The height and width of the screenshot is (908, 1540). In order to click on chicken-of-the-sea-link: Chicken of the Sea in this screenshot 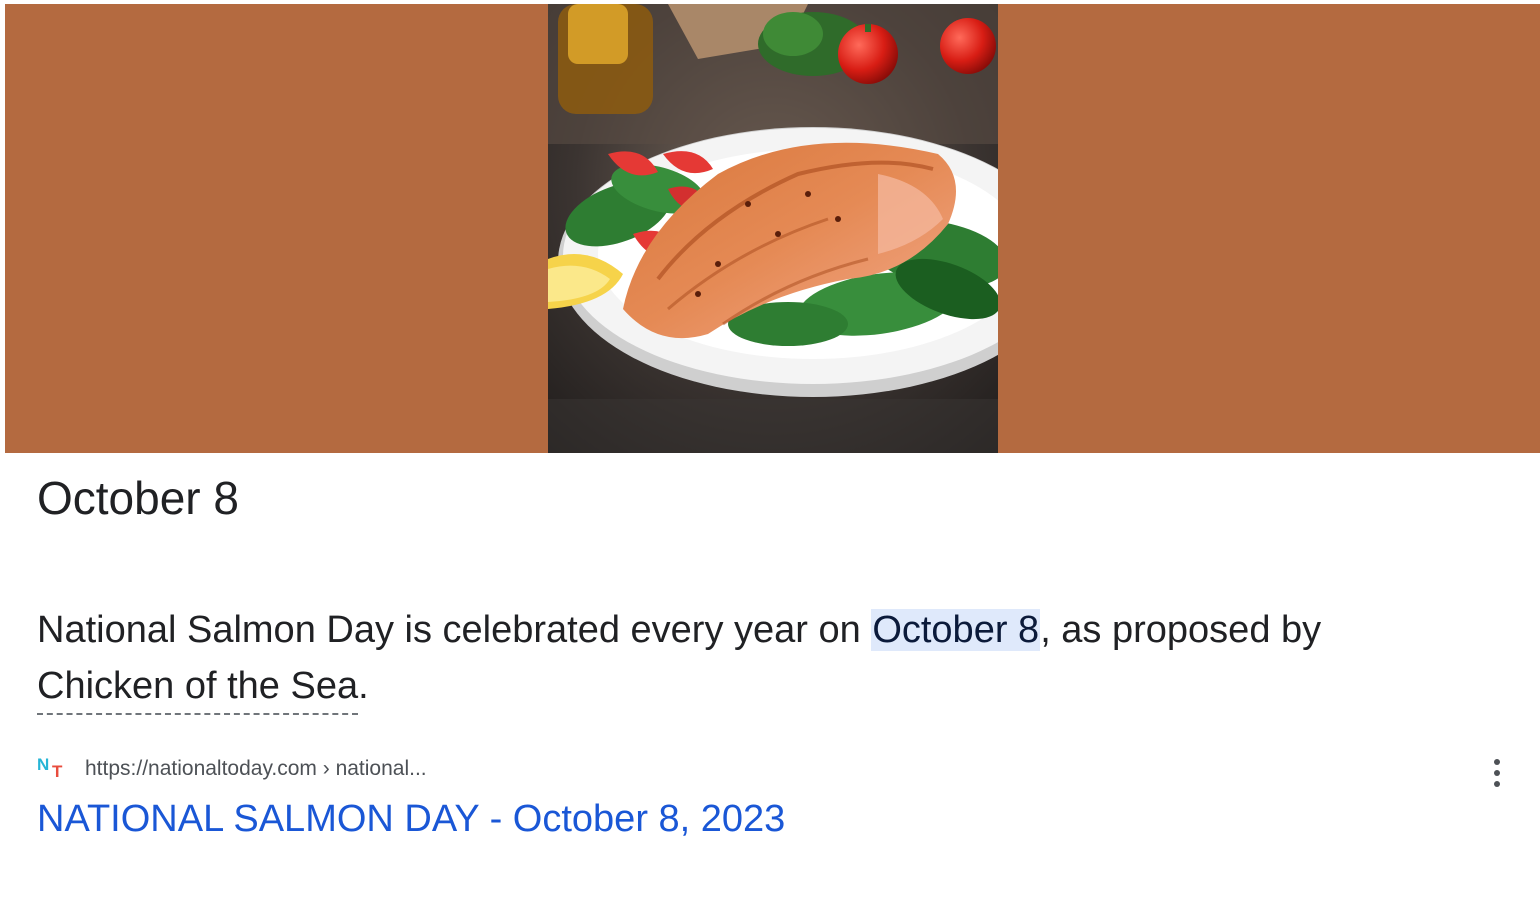, I will do `click(198, 690)`.